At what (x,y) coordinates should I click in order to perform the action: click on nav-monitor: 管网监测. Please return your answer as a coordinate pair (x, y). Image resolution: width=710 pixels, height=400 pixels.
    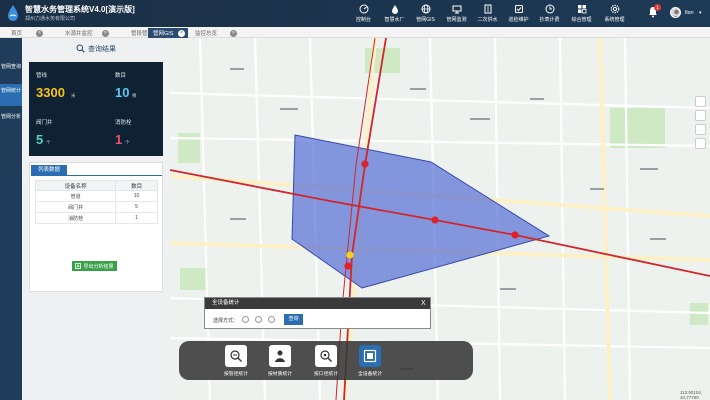
    Looking at the image, I should click on (456, 13).